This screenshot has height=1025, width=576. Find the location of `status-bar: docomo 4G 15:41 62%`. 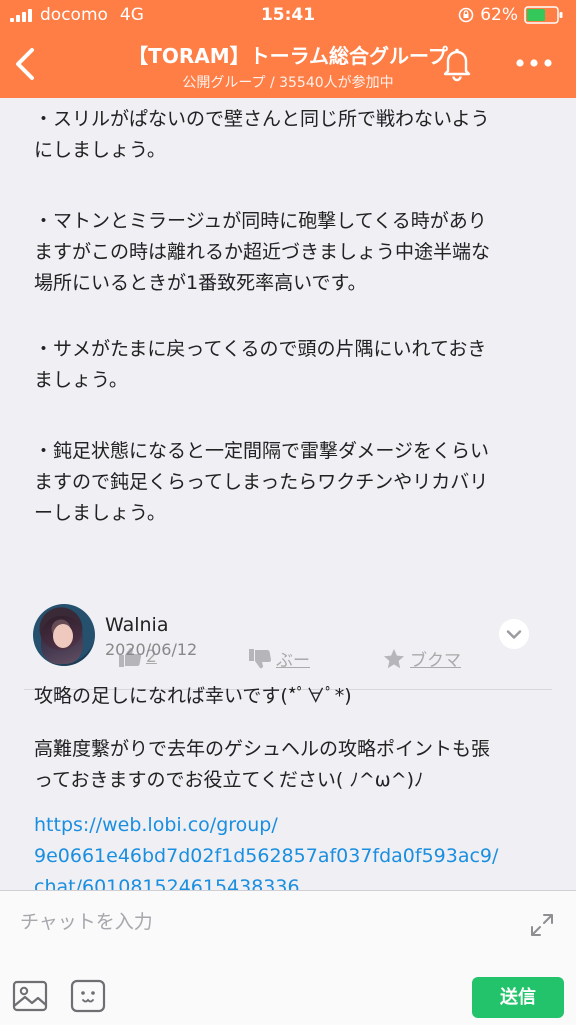

status-bar: docomo 4G 15:41 62% is located at coordinates (288, 15).